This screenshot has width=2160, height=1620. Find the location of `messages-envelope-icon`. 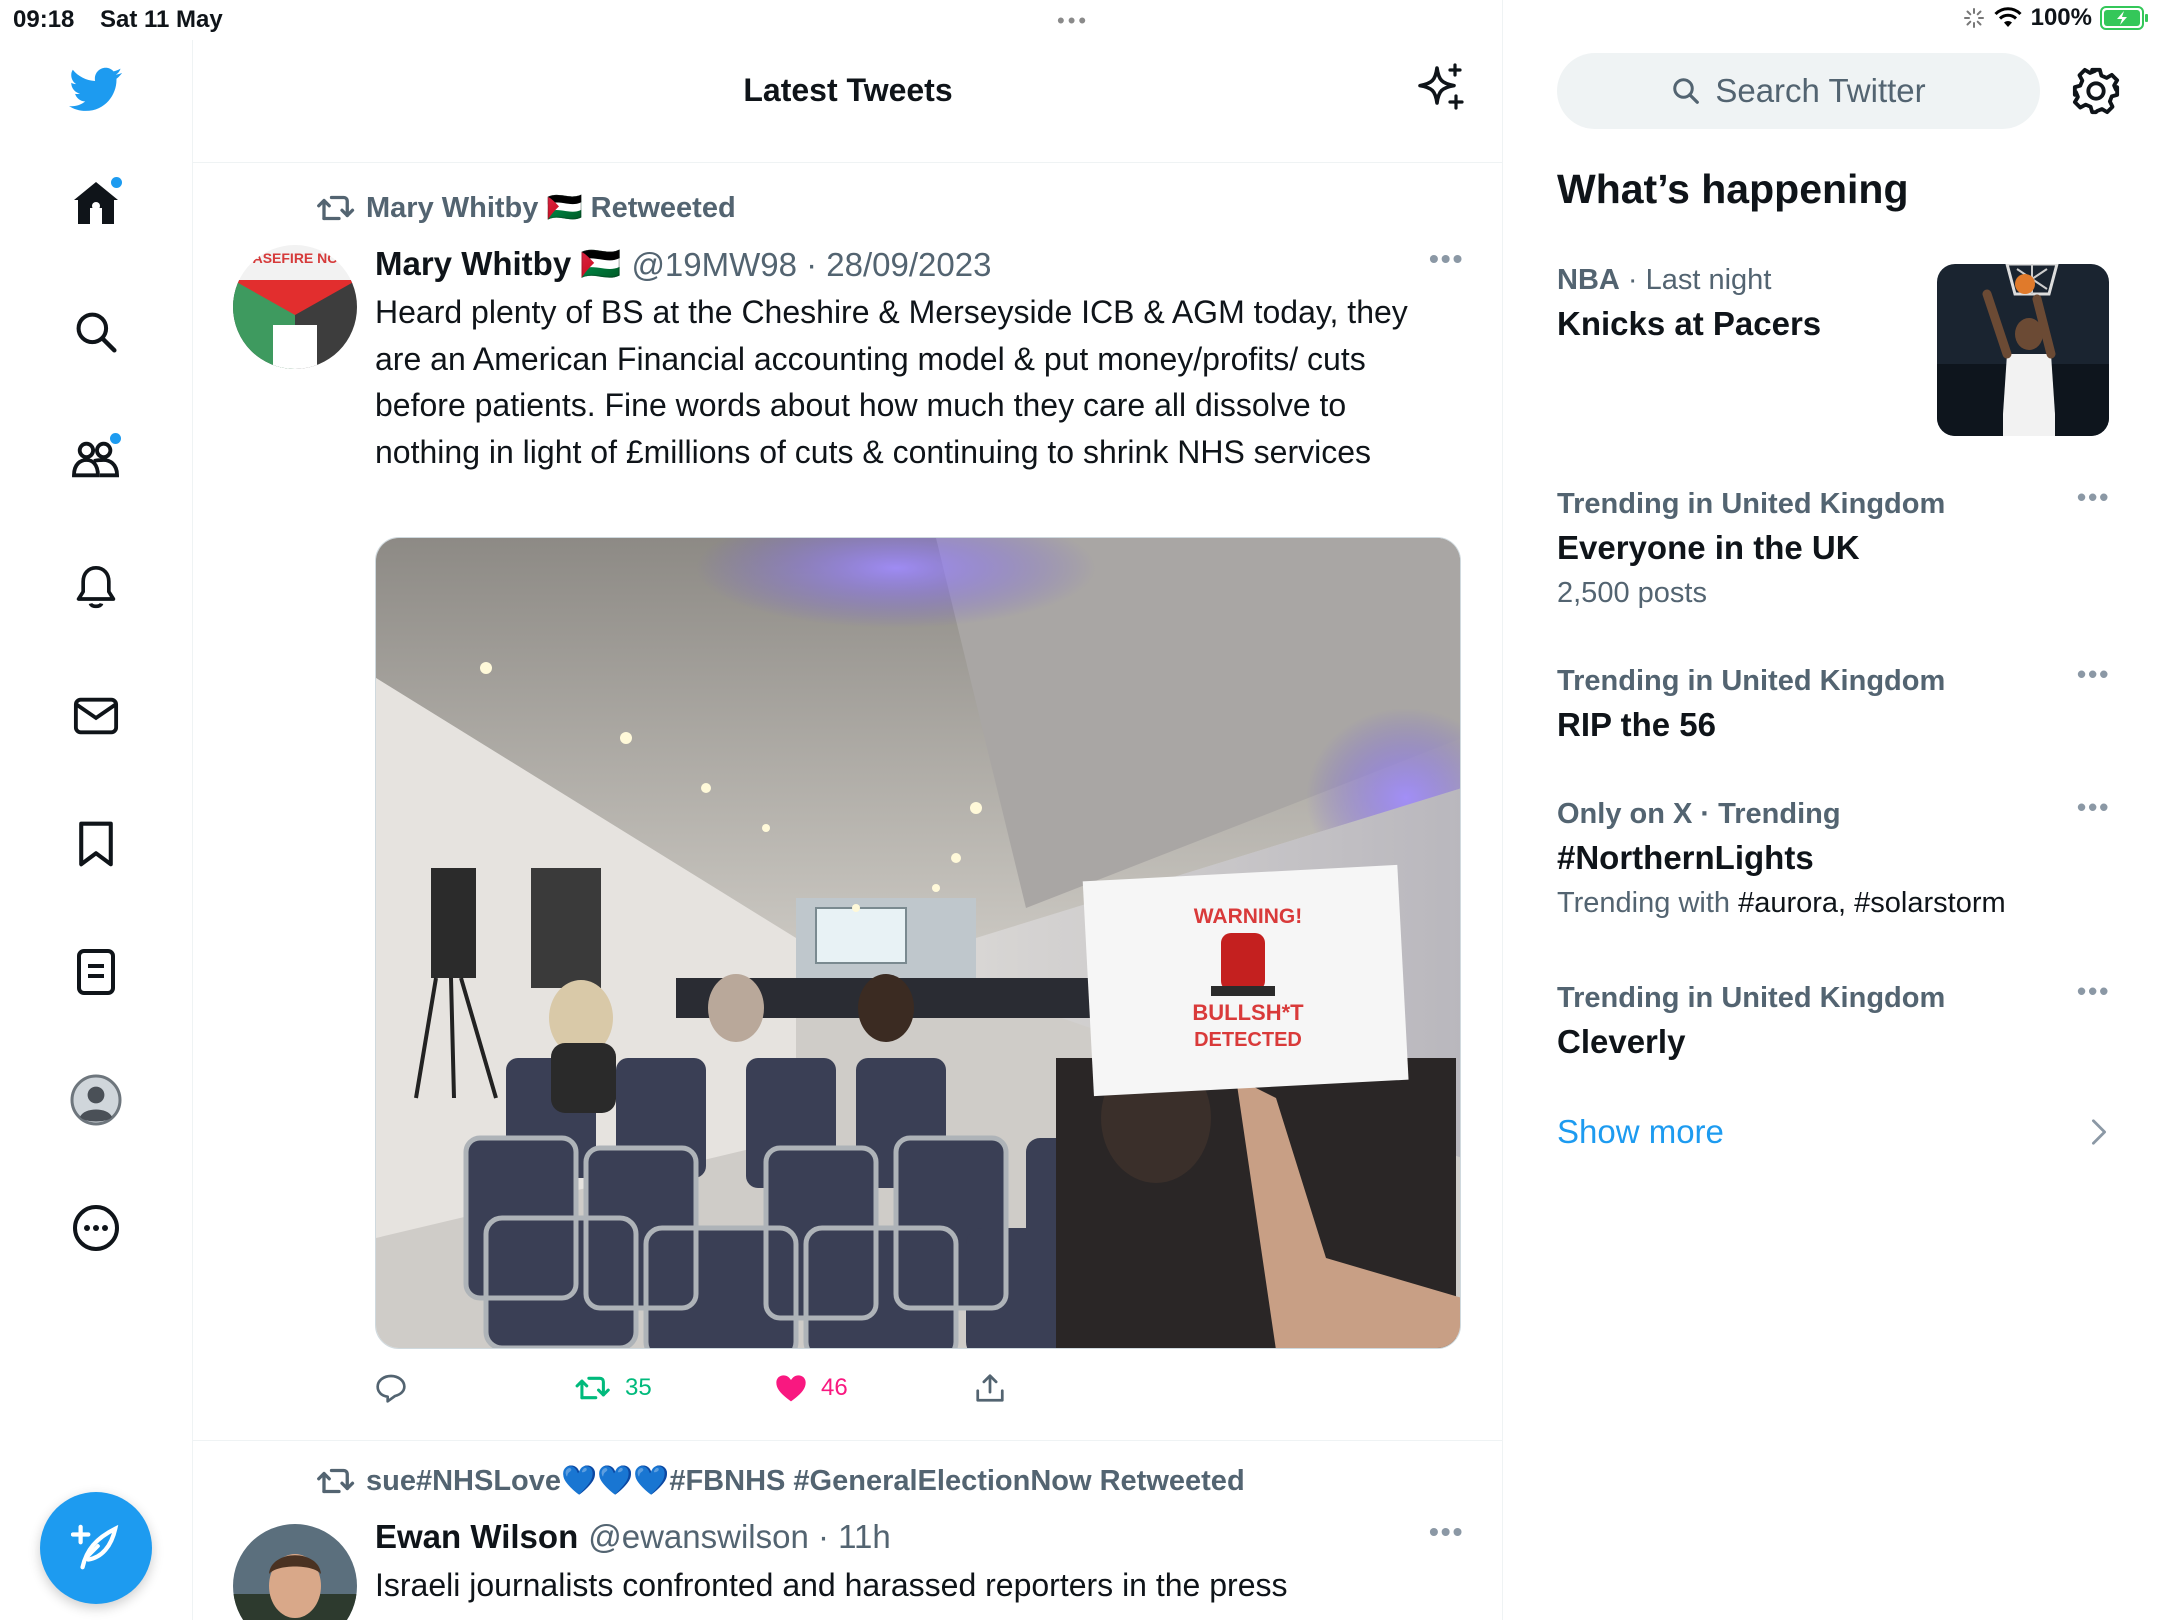

messages-envelope-icon is located at coordinates (96, 716).